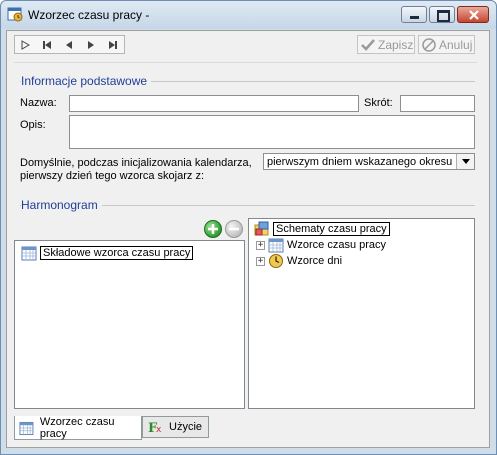 The image size is (497, 455). I want to click on short-input, so click(437, 103).